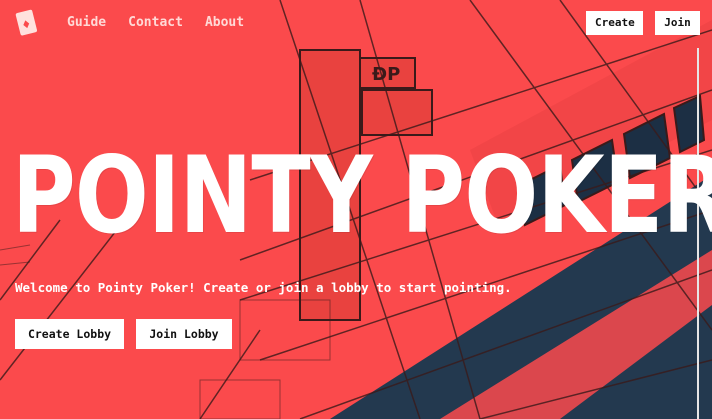 This screenshot has height=419, width=712. What do you see at coordinates (677, 23) in the screenshot?
I see `nav-join-button: Join` at bounding box center [677, 23].